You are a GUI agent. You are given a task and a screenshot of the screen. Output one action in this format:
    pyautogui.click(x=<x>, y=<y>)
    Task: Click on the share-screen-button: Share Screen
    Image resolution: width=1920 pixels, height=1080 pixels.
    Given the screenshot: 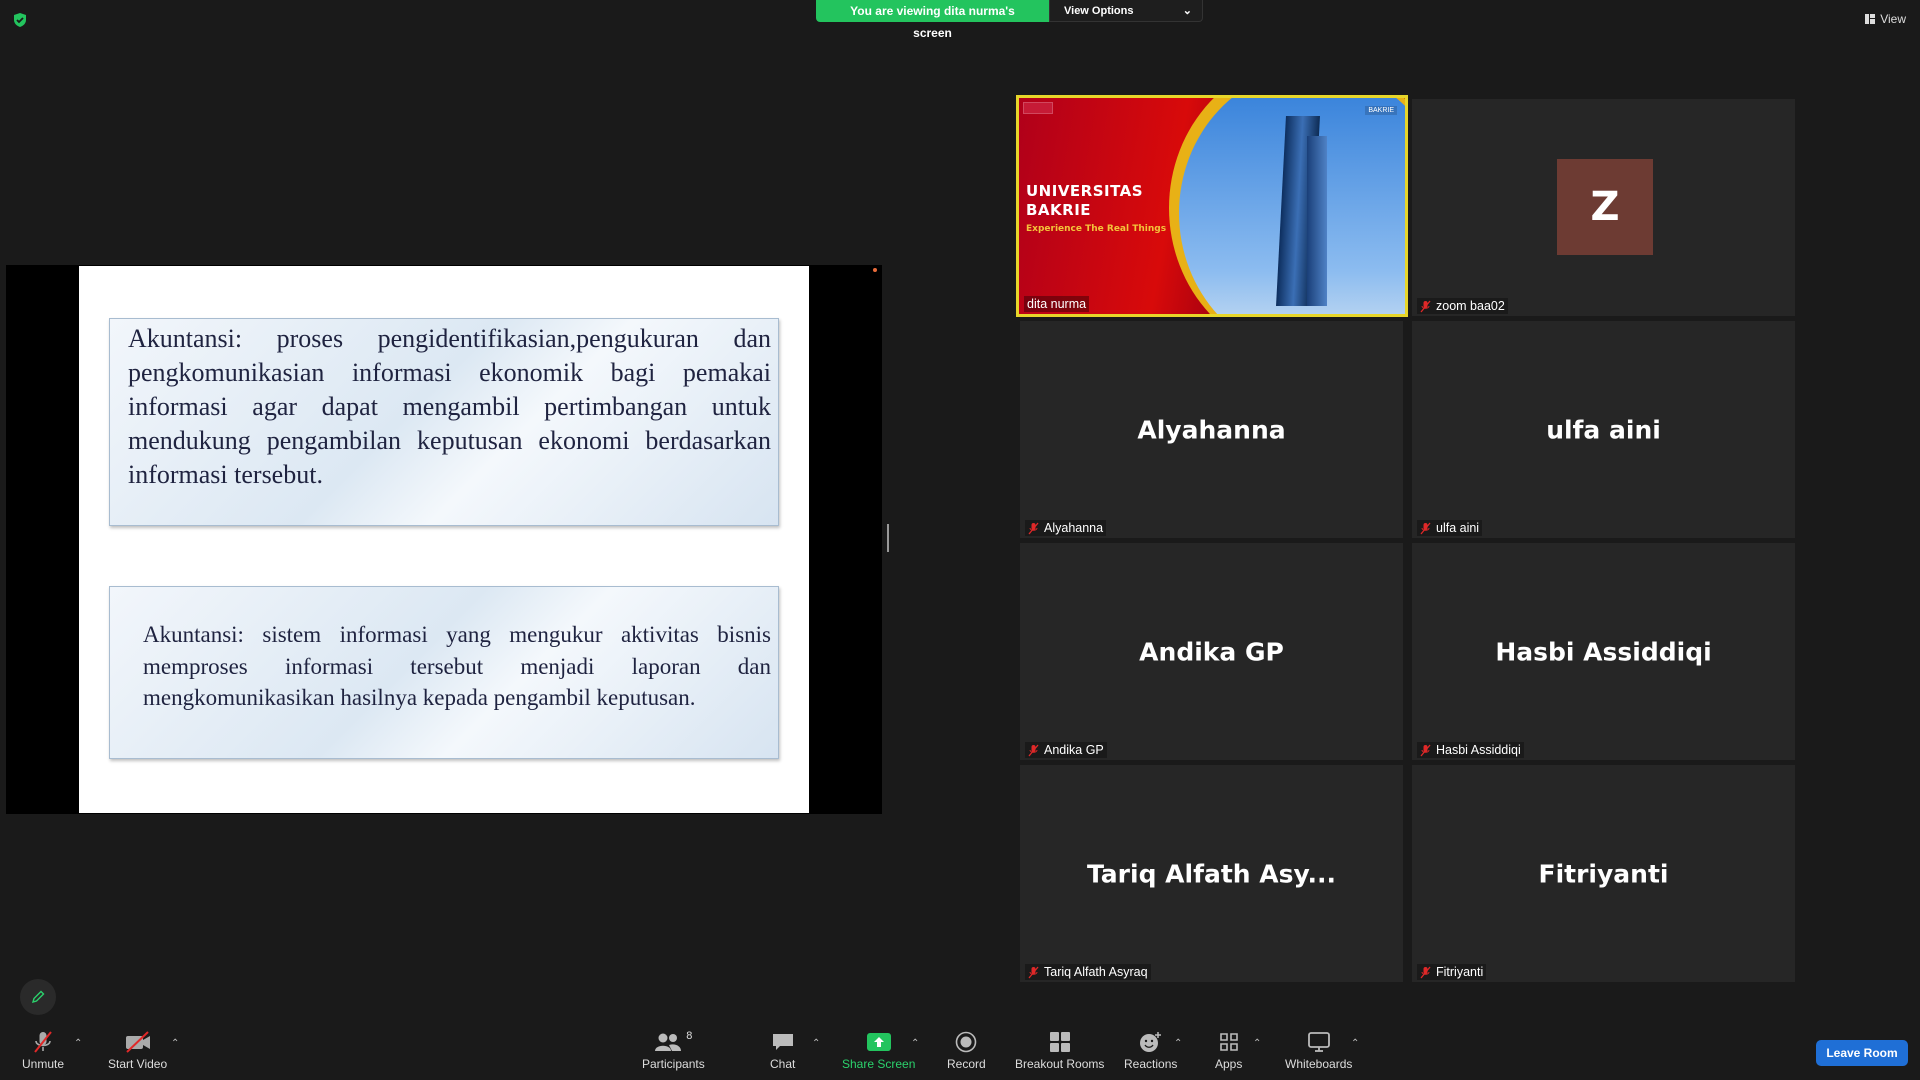 What is the action you would take?
    pyautogui.click(x=878, y=1050)
    